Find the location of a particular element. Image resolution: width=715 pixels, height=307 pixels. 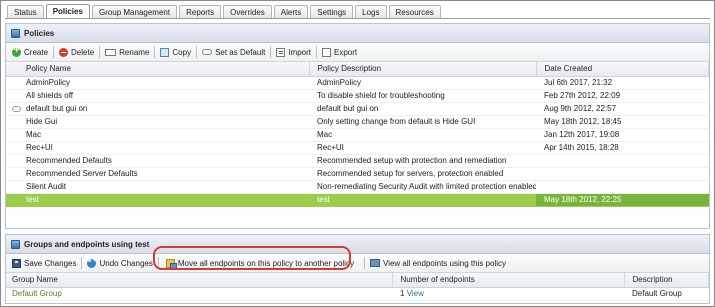

tab-resources: Resources is located at coordinates (414, 12).